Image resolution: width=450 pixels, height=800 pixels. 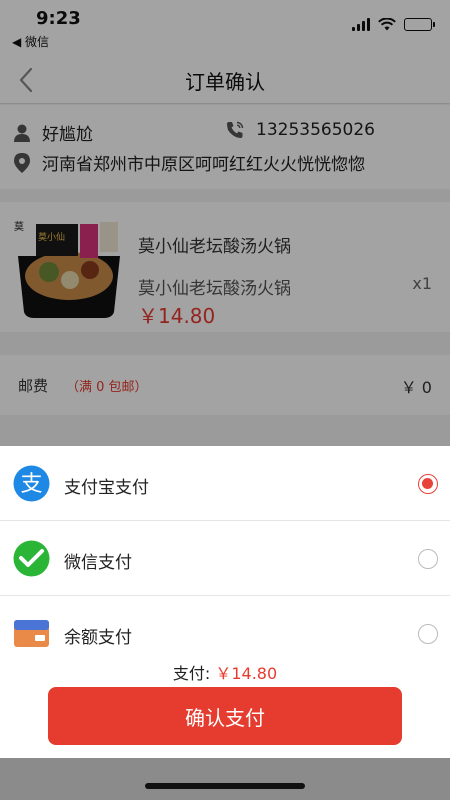 I want to click on alipay-icon: 支, so click(x=31, y=483).